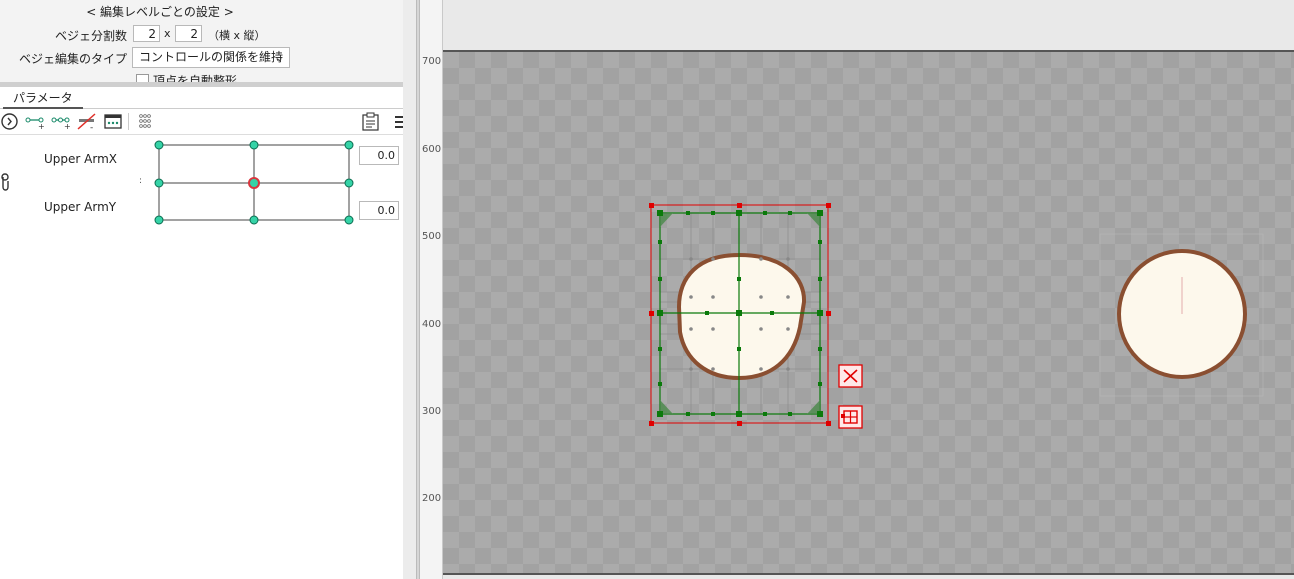  I want to click on divisions-suffix: （横 x 縦）, so click(237, 35).